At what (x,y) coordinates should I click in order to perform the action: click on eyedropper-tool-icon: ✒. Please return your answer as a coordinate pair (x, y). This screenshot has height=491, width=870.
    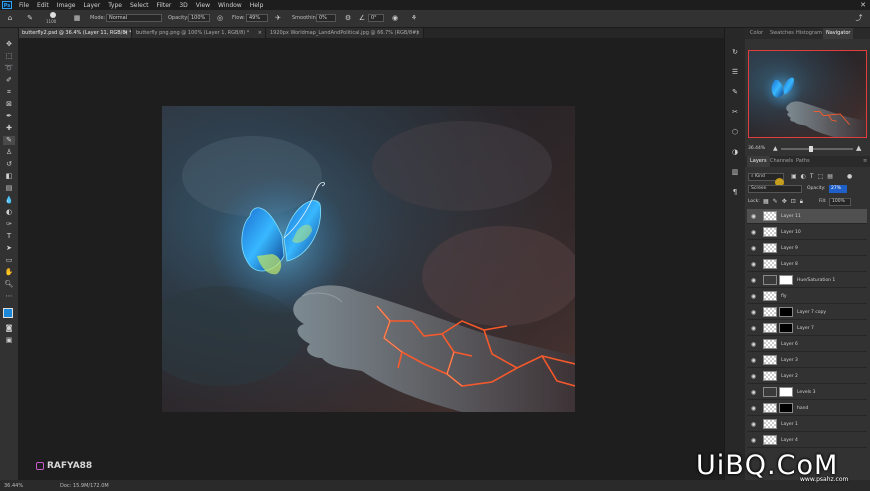
    Looking at the image, I should click on (9, 116).